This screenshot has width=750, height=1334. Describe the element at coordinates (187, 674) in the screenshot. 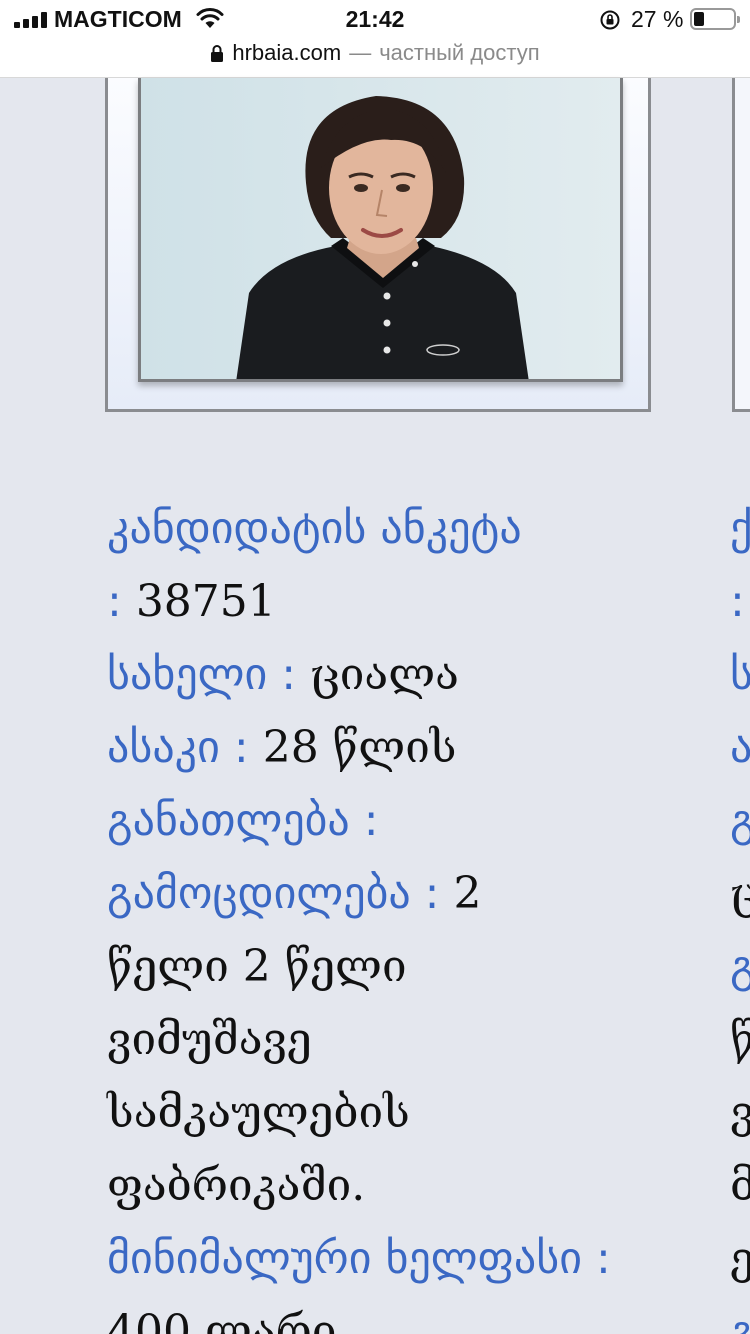

I see `name-label: სახელი` at that location.